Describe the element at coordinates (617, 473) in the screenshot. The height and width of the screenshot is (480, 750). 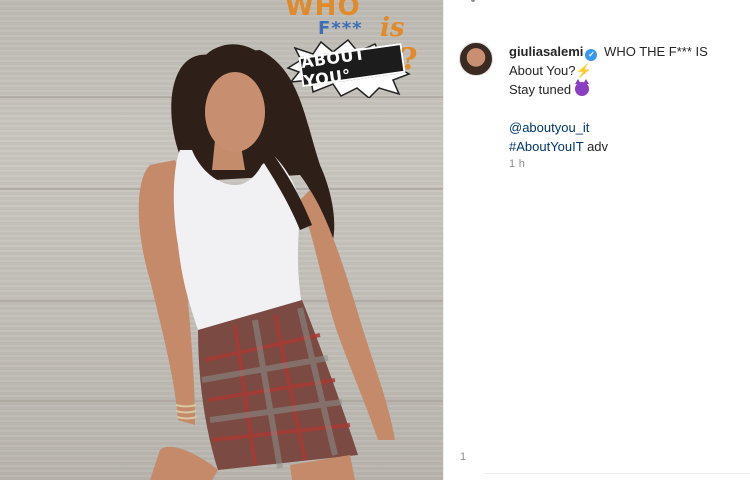
I see `bottom-divider` at that location.